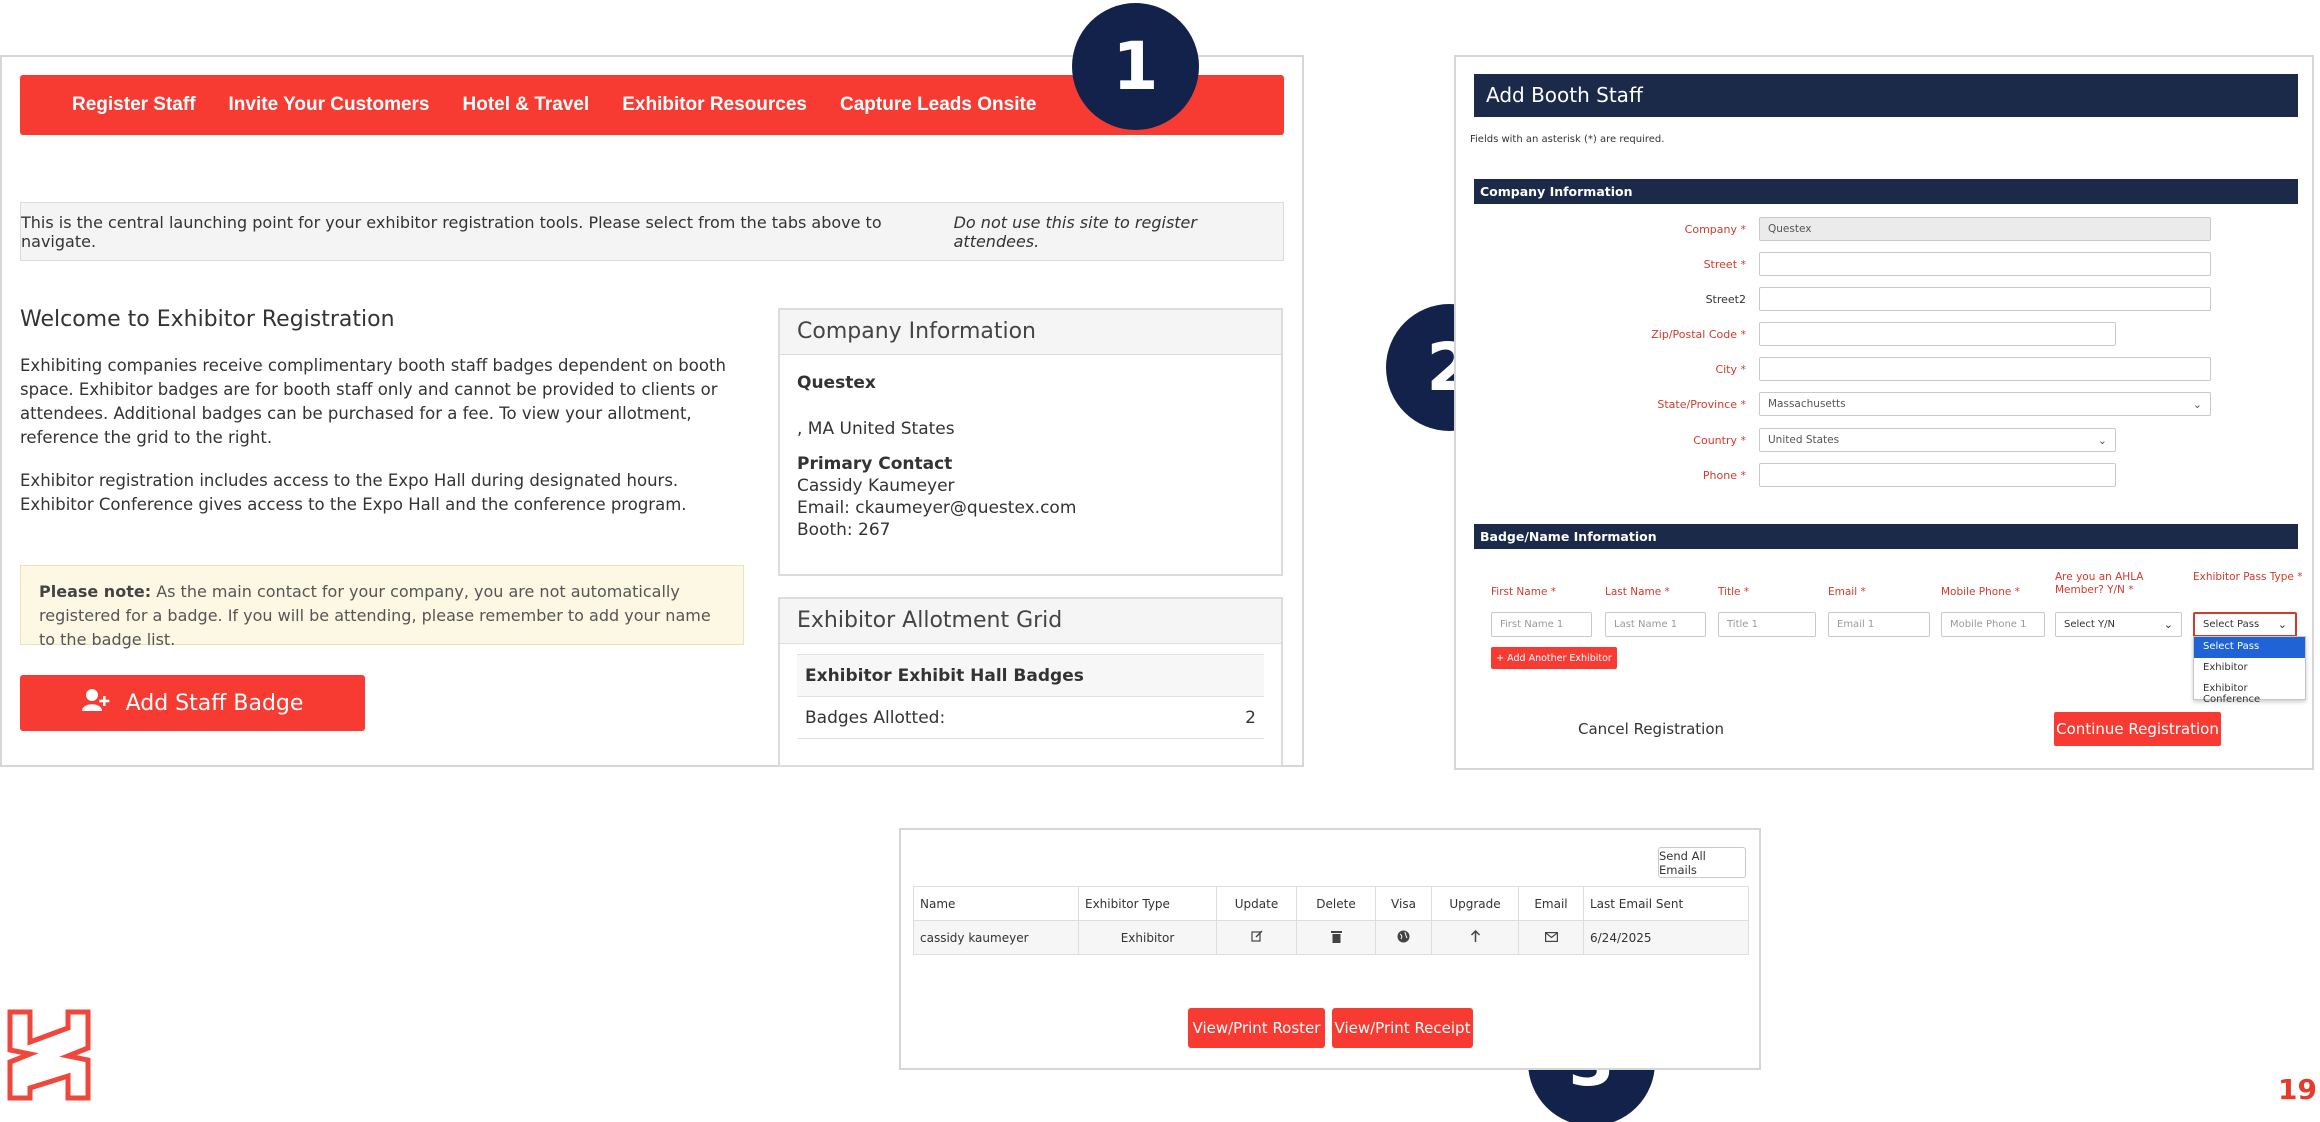  Describe the element at coordinates (1790, 229) in the screenshot. I see `company-value: Questex` at that location.